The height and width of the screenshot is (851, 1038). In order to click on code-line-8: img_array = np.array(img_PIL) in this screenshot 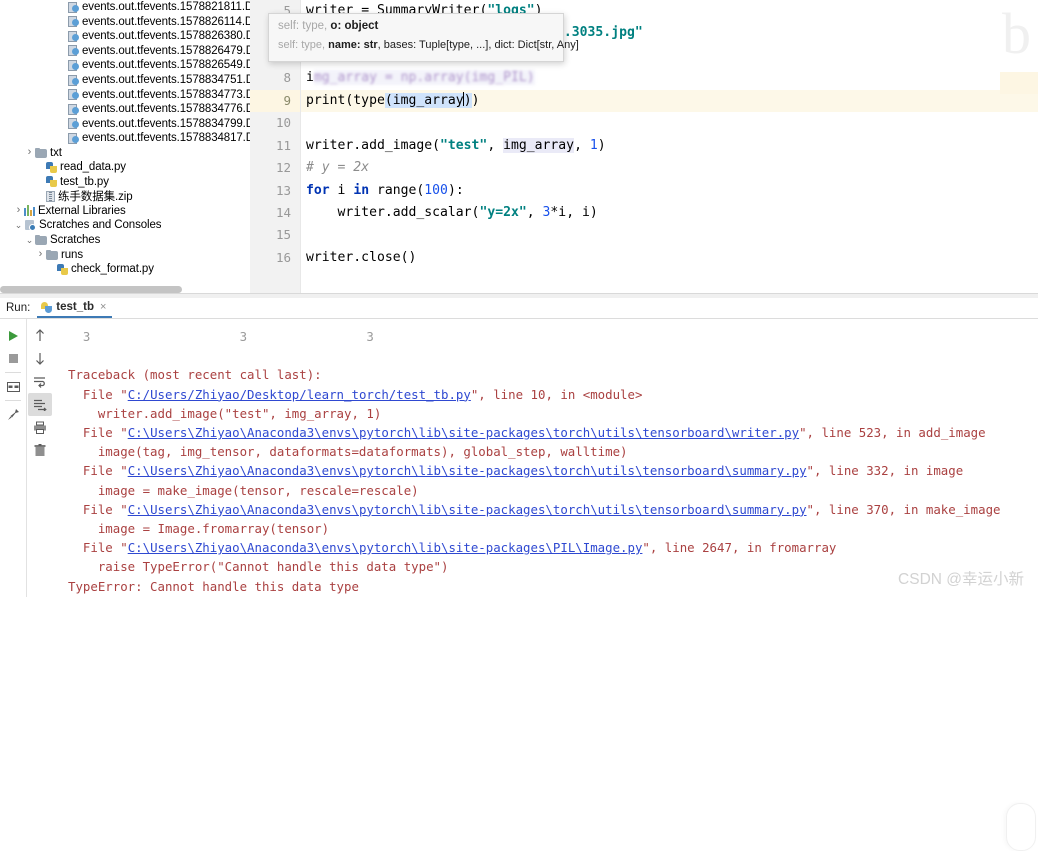, I will do `click(669, 78)`.